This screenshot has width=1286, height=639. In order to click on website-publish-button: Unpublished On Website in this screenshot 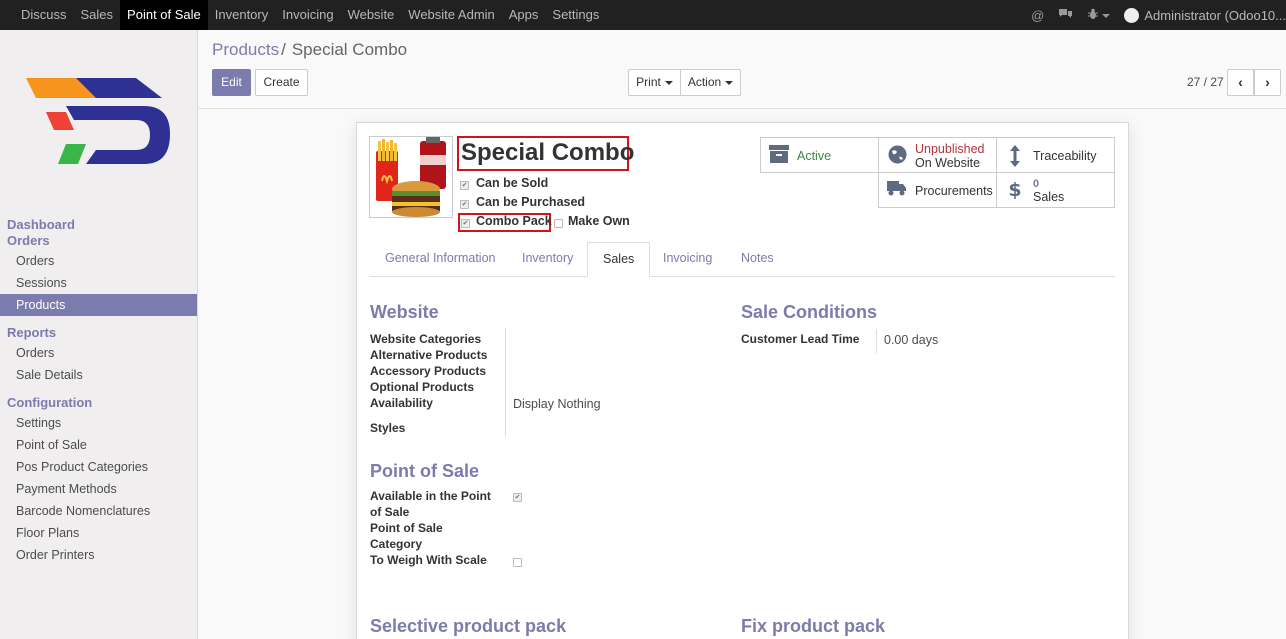, I will do `click(937, 155)`.